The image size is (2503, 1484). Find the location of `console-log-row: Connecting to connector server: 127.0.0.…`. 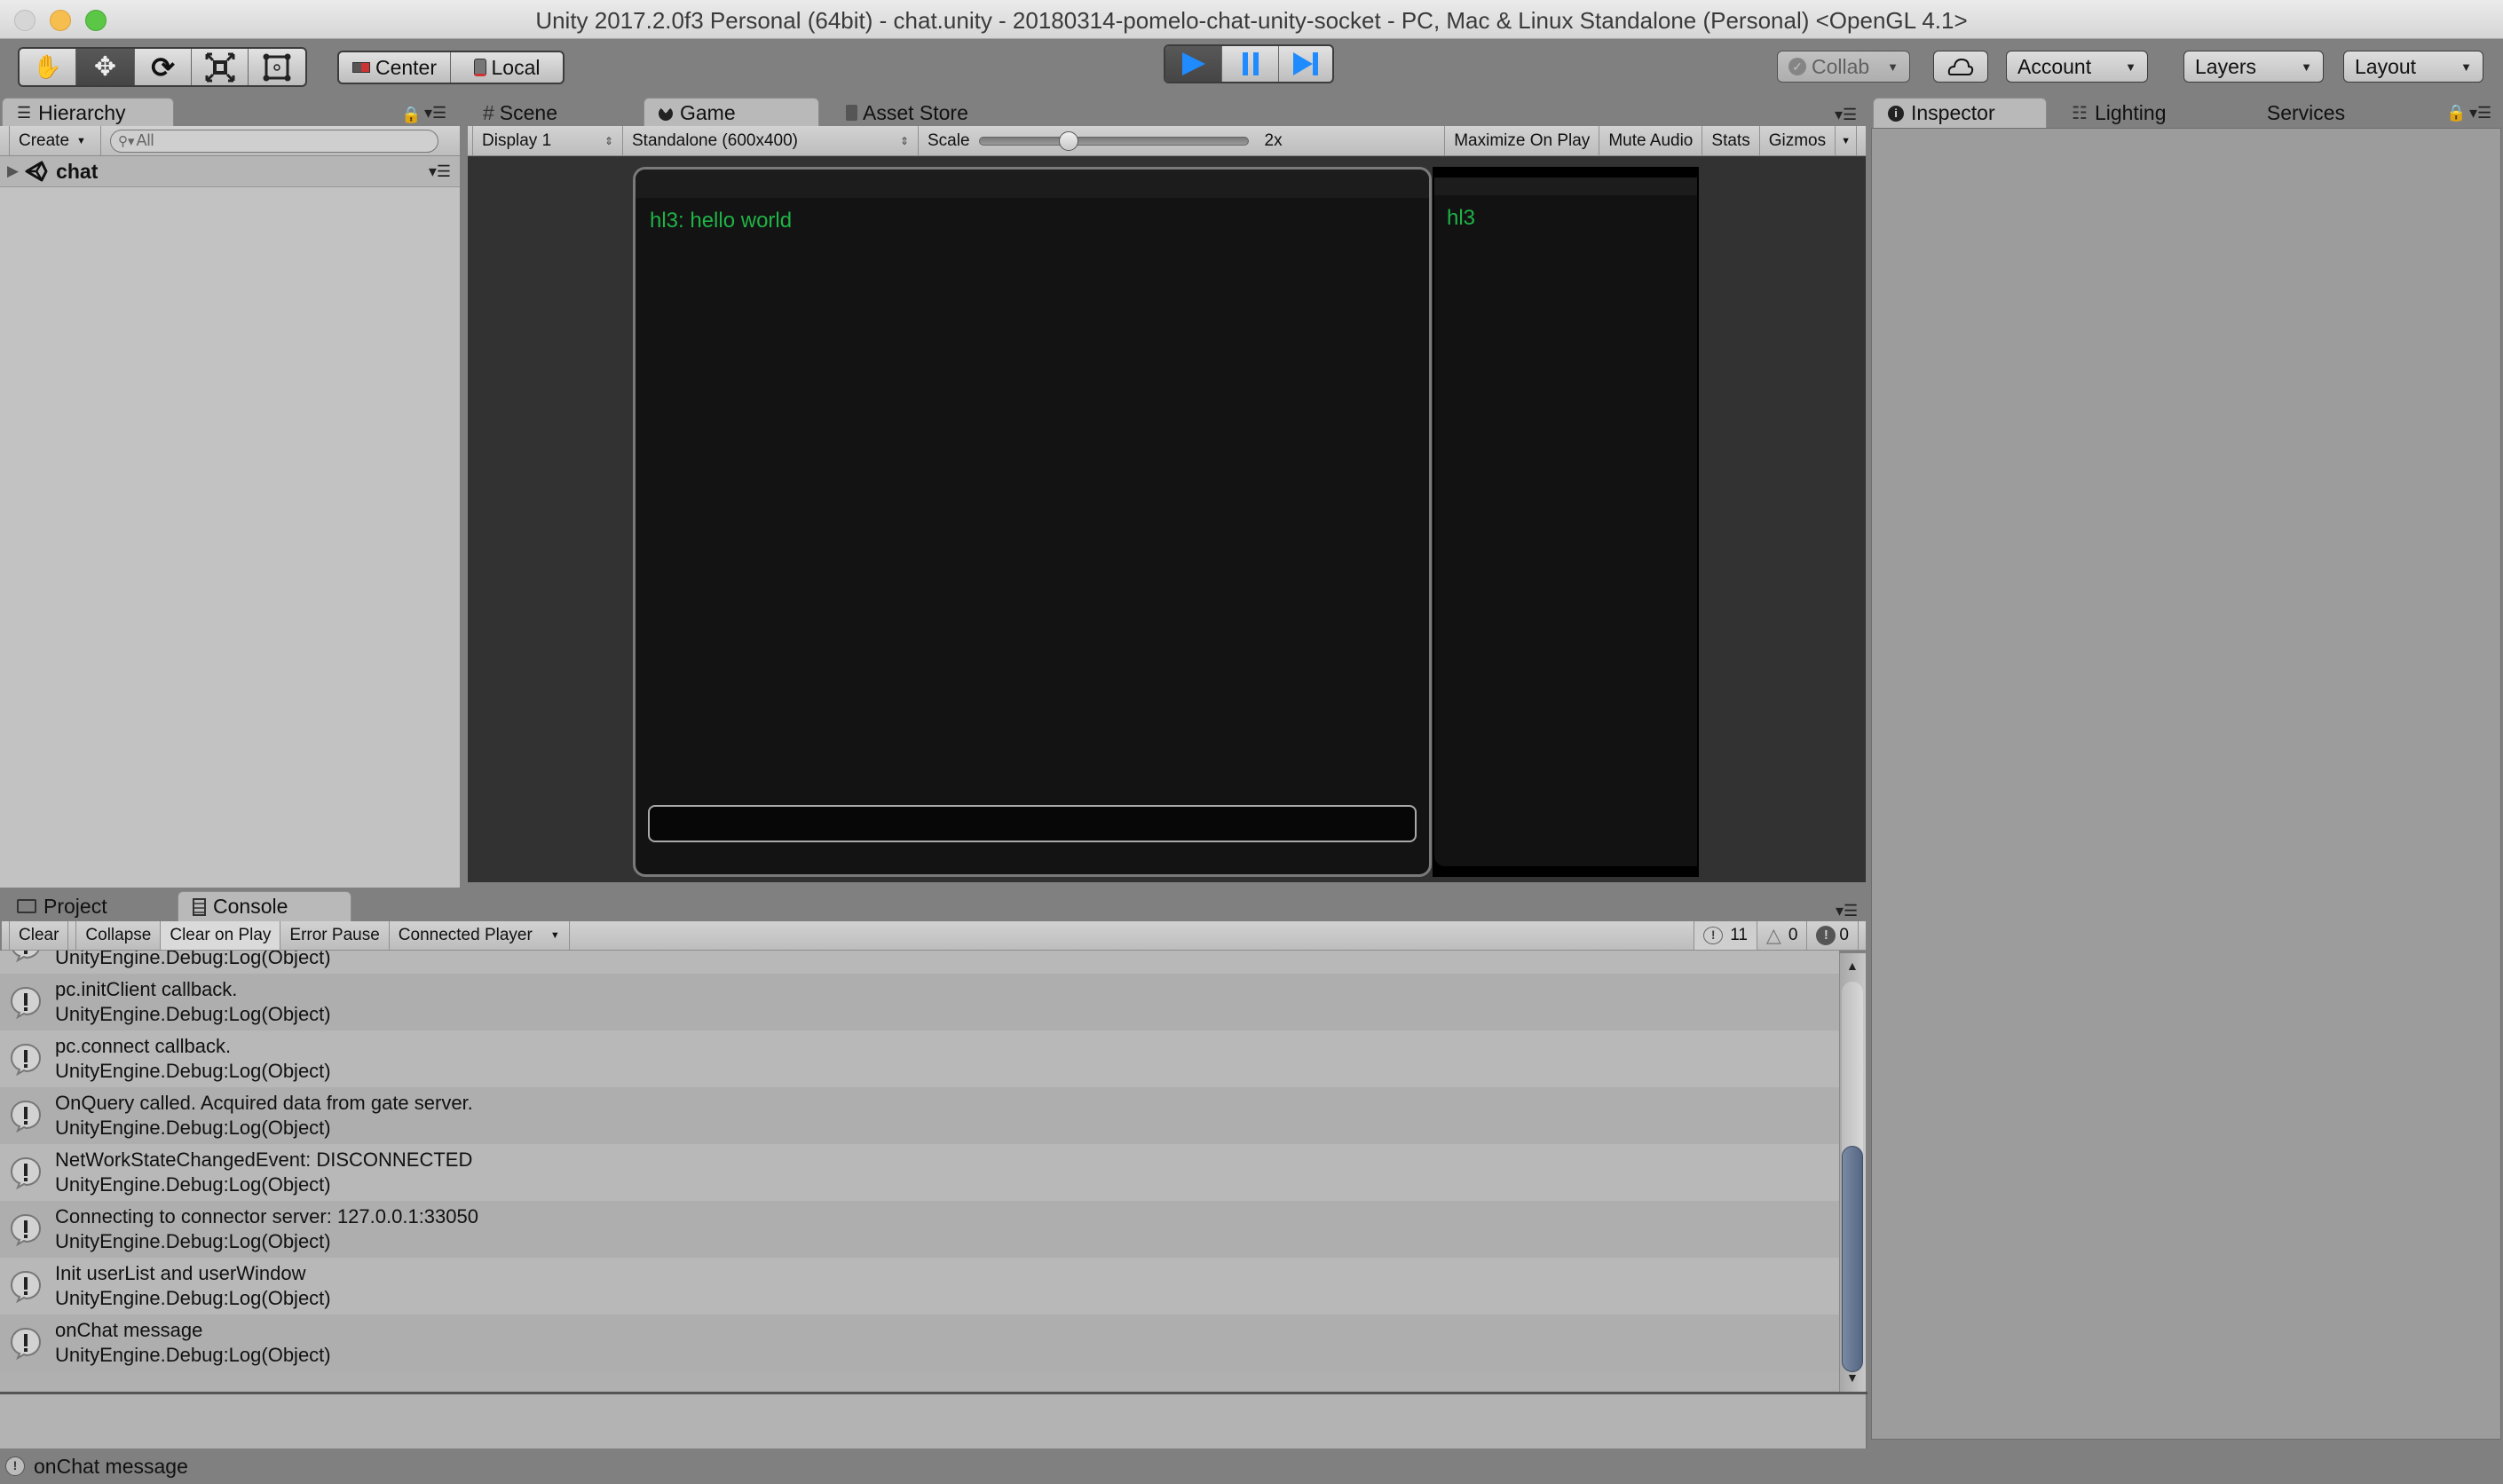

console-log-row: Connecting to connector server: 127.0.0.… is located at coordinates (920, 1230).